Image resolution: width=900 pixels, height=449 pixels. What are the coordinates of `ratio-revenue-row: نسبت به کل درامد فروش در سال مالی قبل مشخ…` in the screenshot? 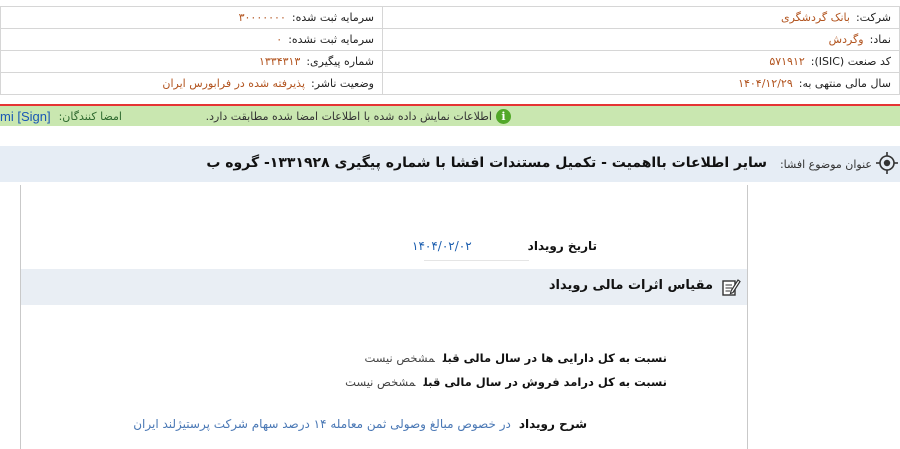 It's located at (506, 382).